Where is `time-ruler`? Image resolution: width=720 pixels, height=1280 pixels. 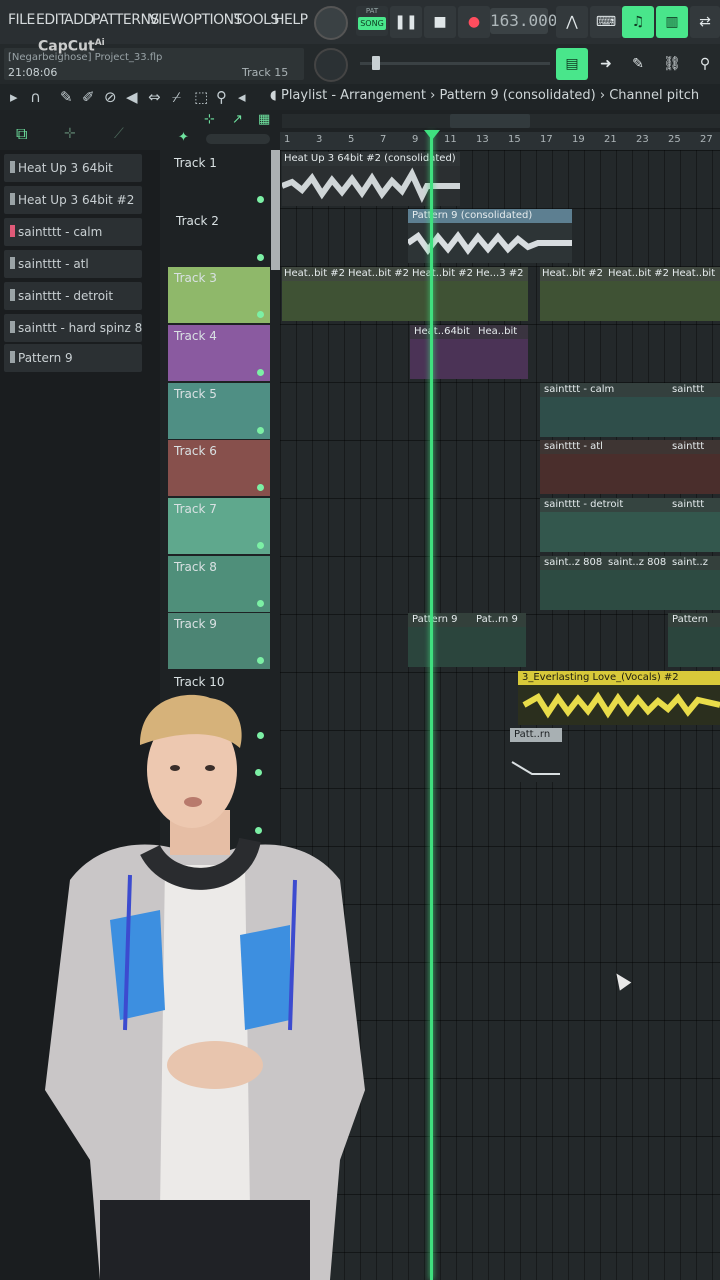 time-ruler is located at coordinates (500, 141).